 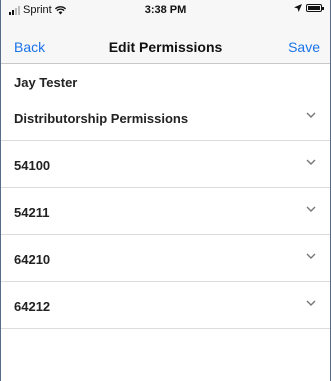 What do you see at coordinates (32, 259) in the screenshot?
I see `section-label: 64210` at bounding box center [32, 259].